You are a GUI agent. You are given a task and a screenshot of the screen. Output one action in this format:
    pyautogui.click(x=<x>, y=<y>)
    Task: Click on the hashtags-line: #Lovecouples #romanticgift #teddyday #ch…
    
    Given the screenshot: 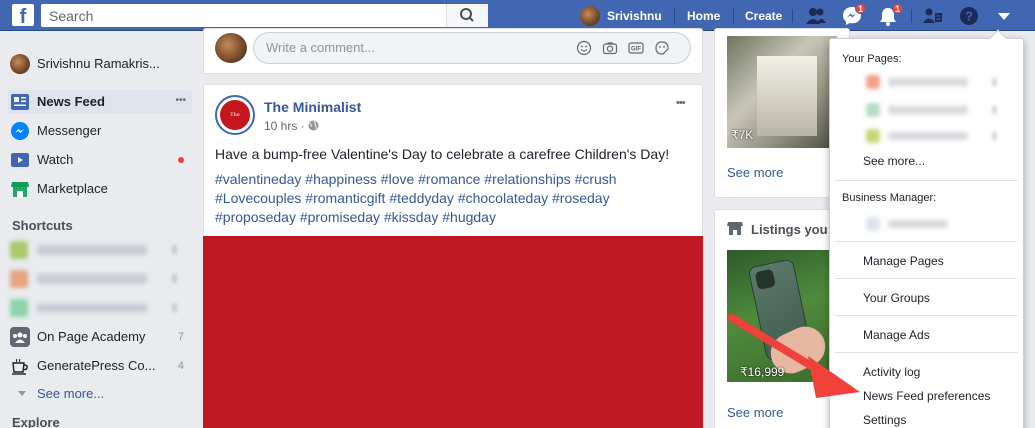 What is the action you would take?
    pyautogui.click(x=455, y=198)
    